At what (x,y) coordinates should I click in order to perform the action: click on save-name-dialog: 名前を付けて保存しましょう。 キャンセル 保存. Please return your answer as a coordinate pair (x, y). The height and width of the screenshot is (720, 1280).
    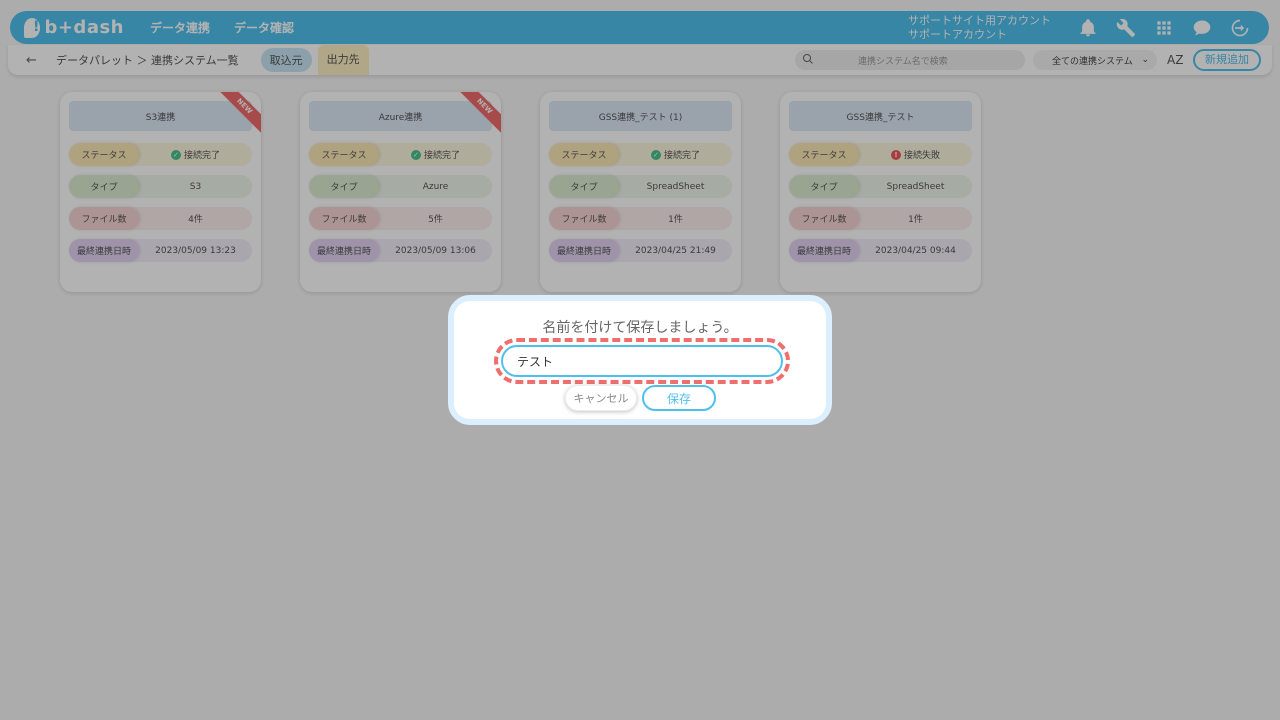
    Looking at the image, I should click on (640, 360).